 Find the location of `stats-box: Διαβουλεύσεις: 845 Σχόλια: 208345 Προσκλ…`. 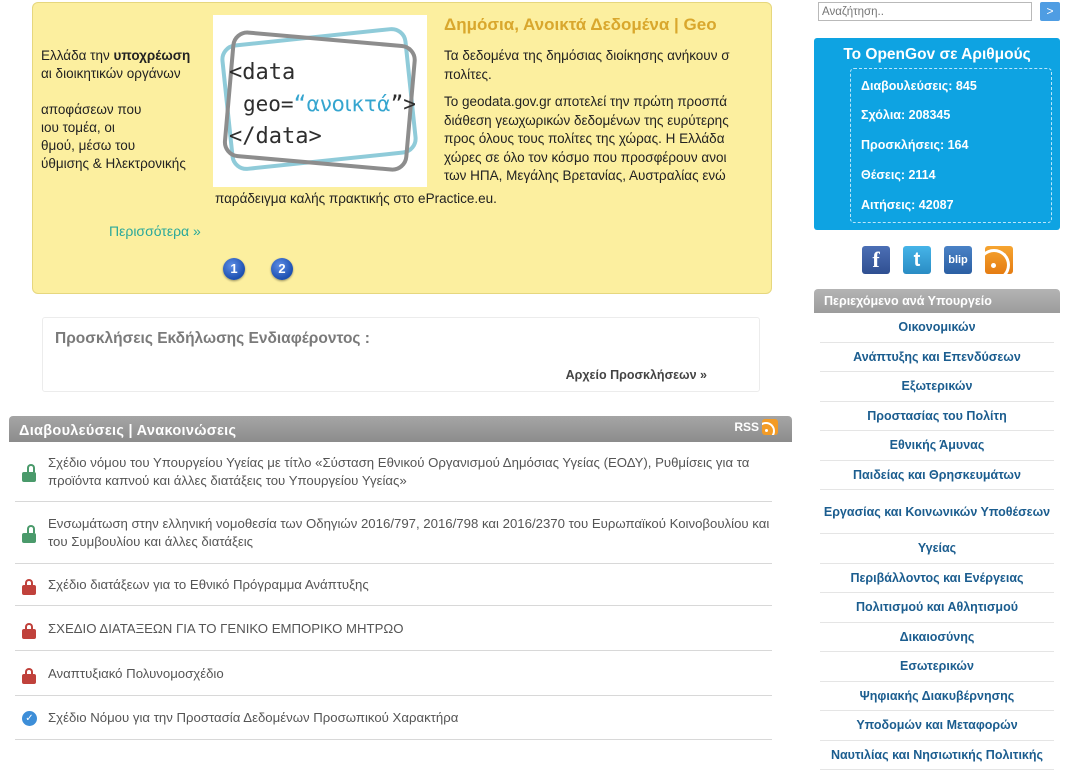

stats-box: Διαβουλεύσεις: 845 Σχόλια: 208345 Προσκλ… is located at coordinates (951, 145).